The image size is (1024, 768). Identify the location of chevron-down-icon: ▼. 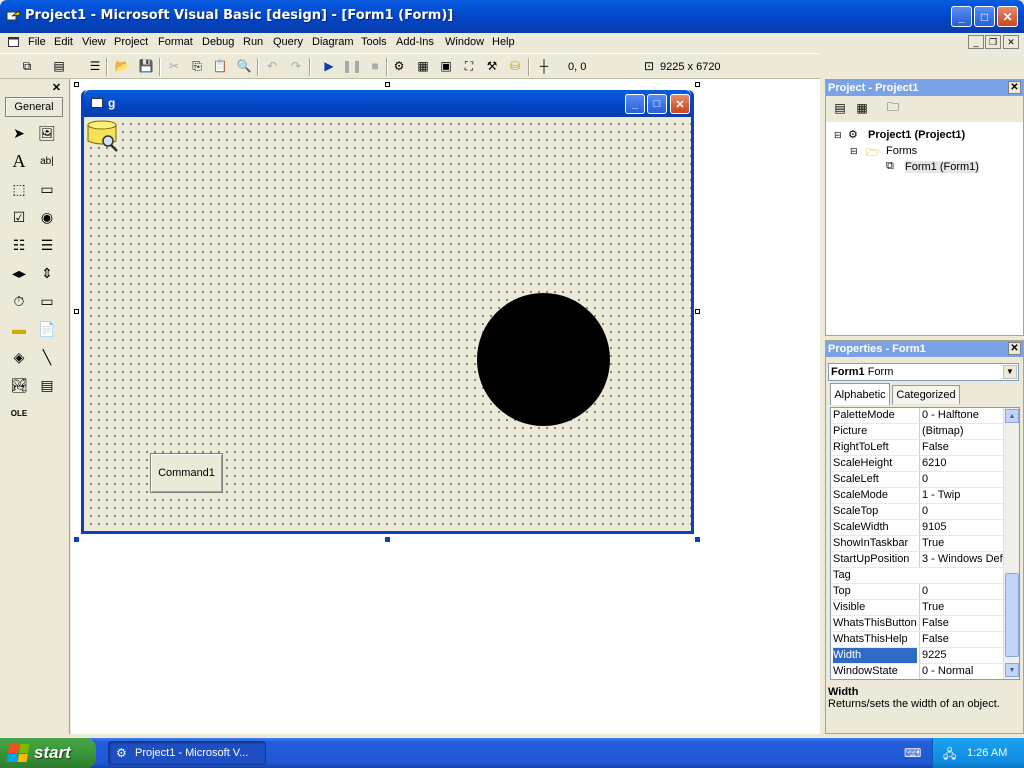
(1010, 372).